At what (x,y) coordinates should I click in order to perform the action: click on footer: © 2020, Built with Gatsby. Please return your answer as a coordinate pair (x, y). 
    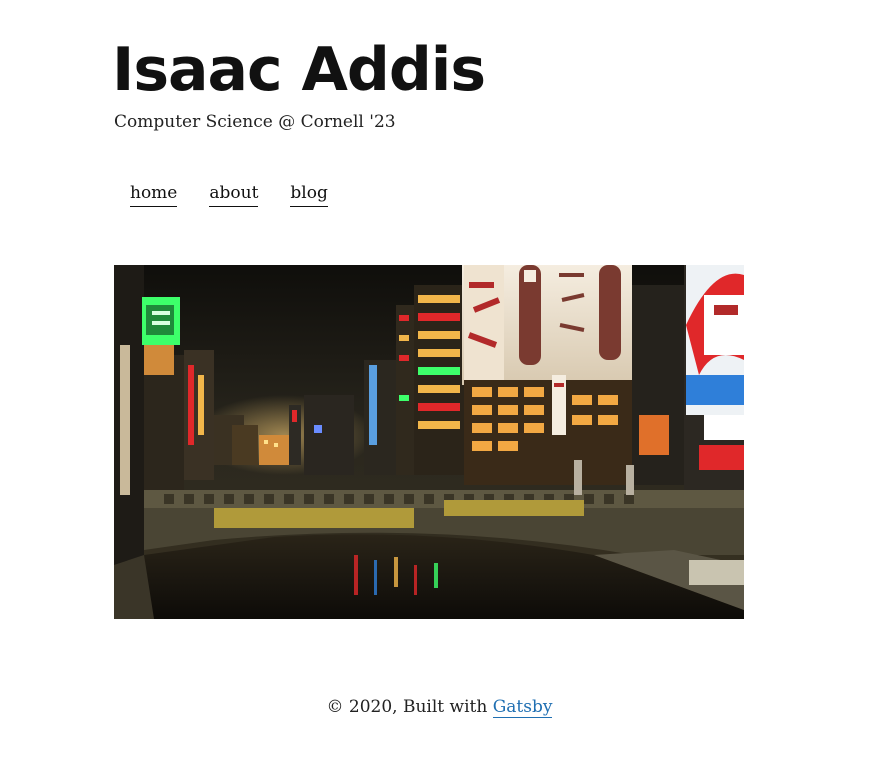
    Looking at the image, I should click on (439, 707).